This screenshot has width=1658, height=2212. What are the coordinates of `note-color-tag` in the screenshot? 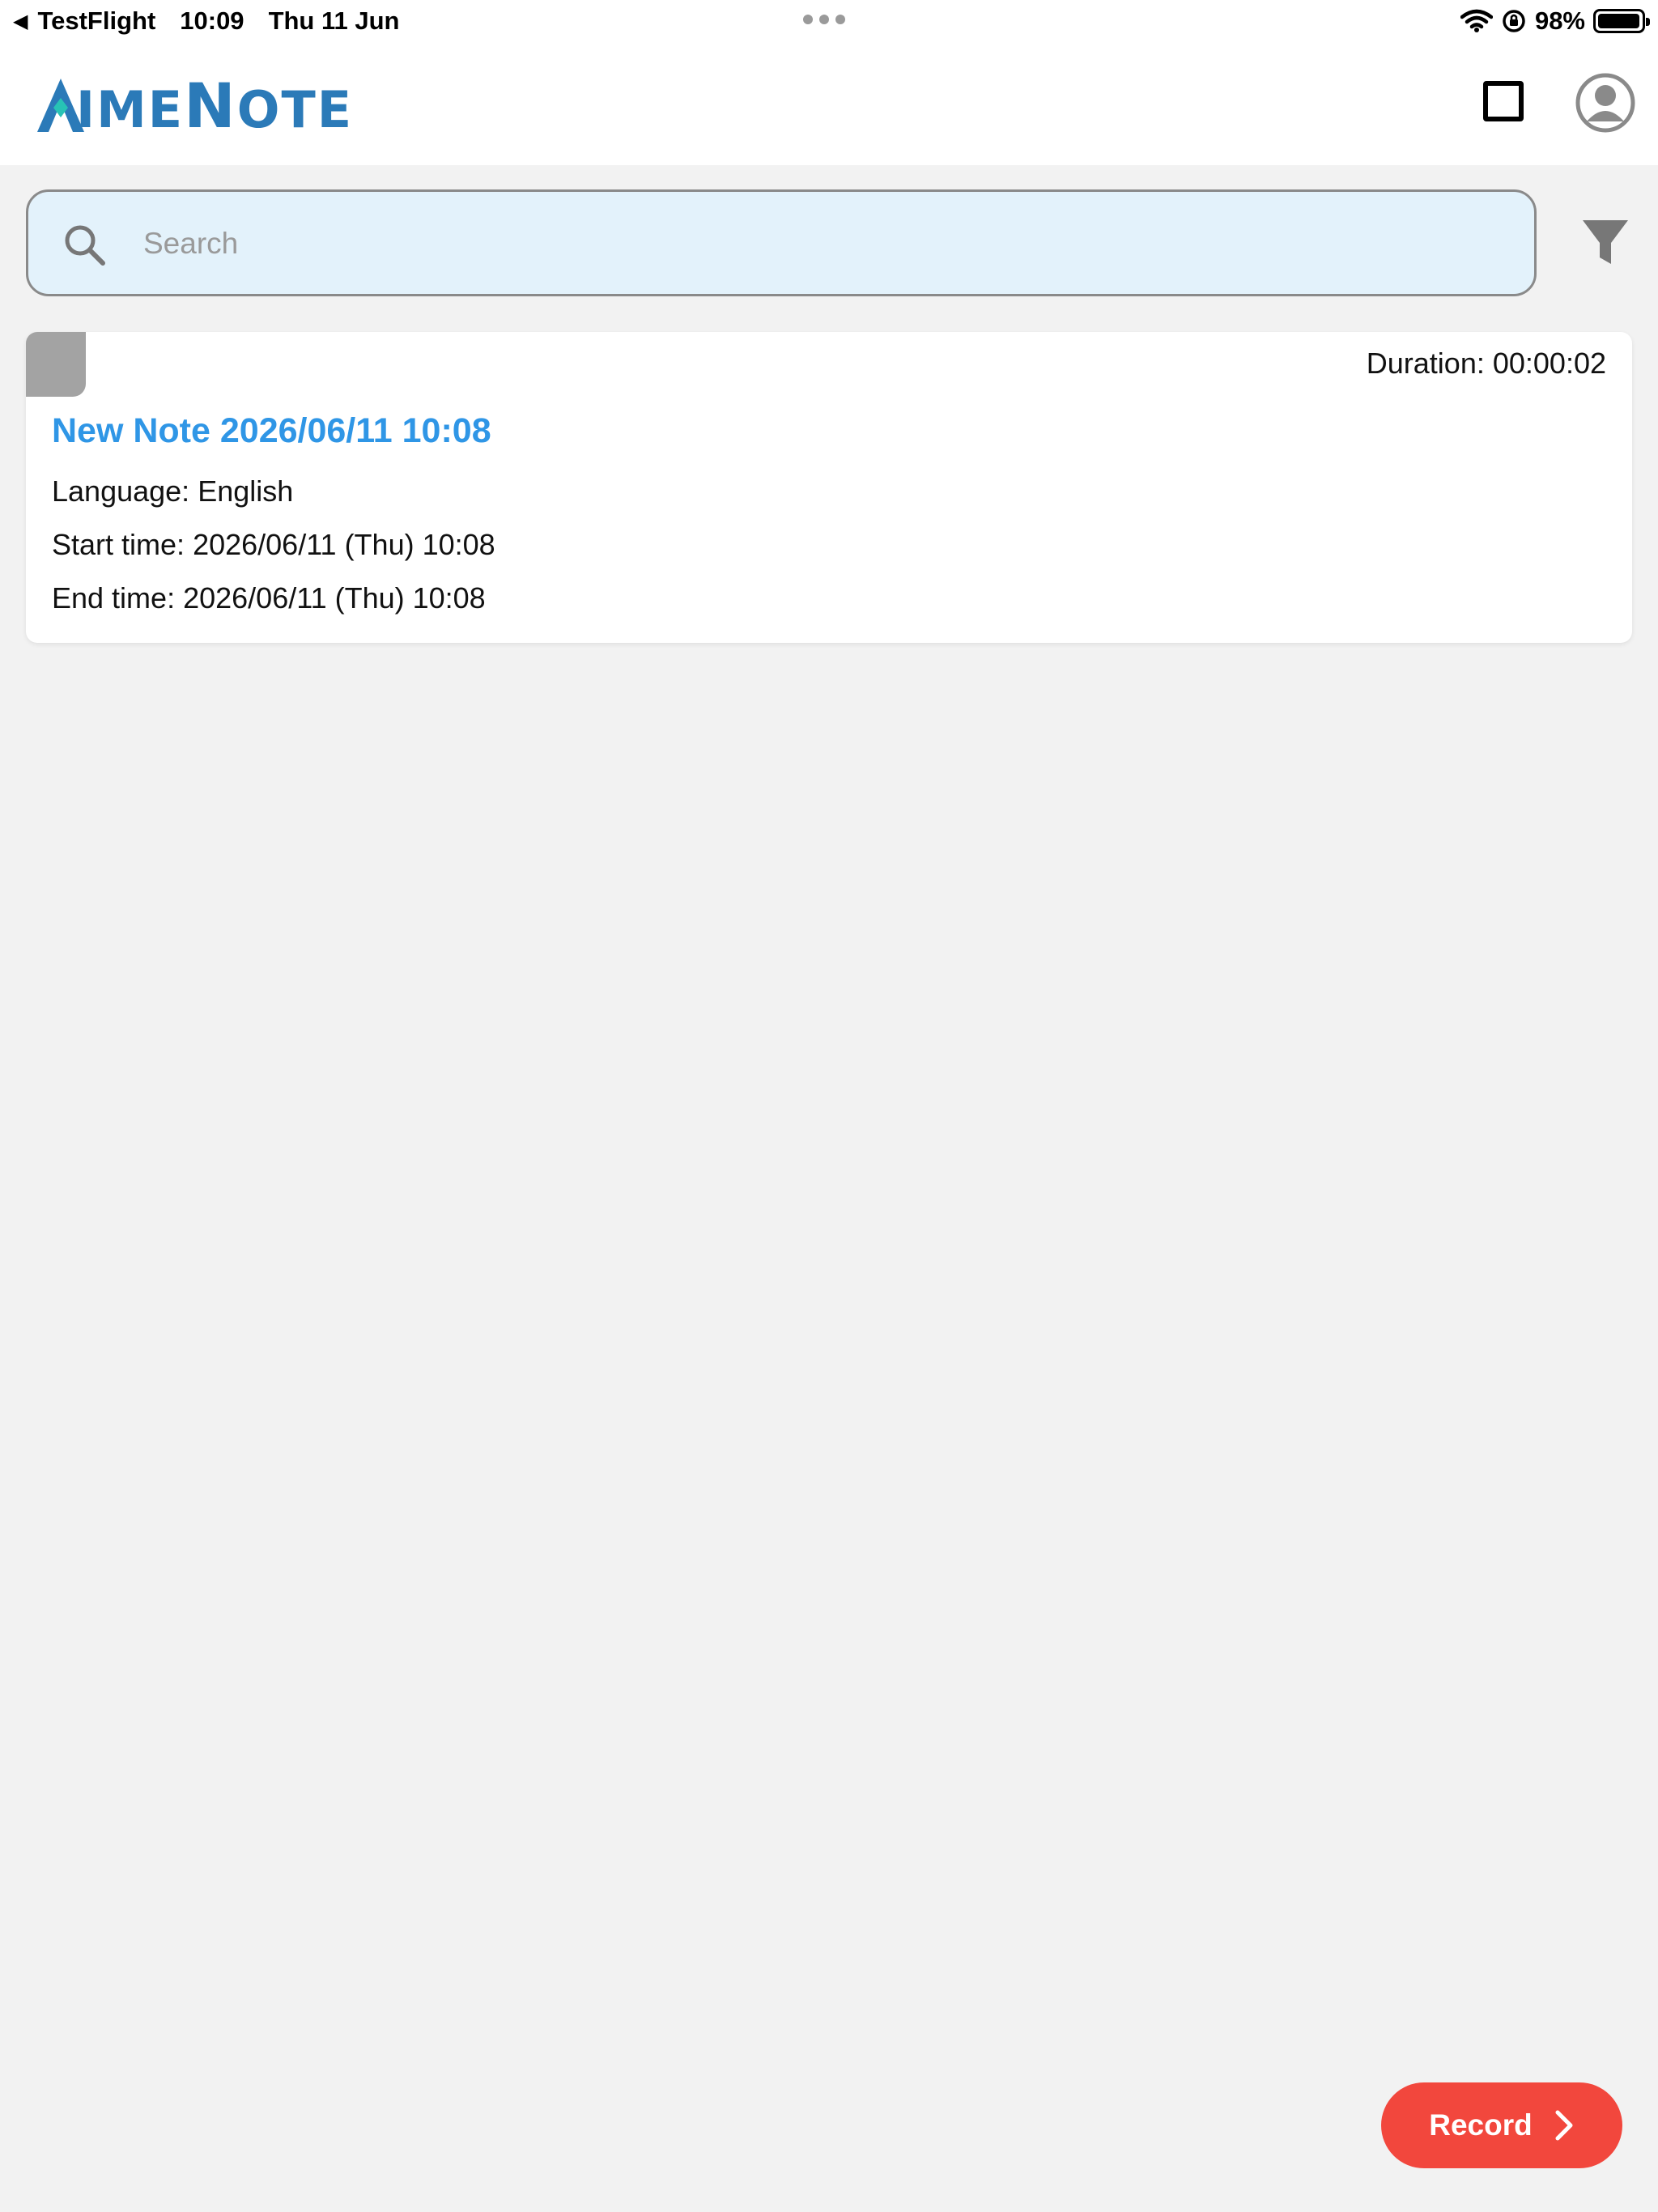 It's located at (56, 364).